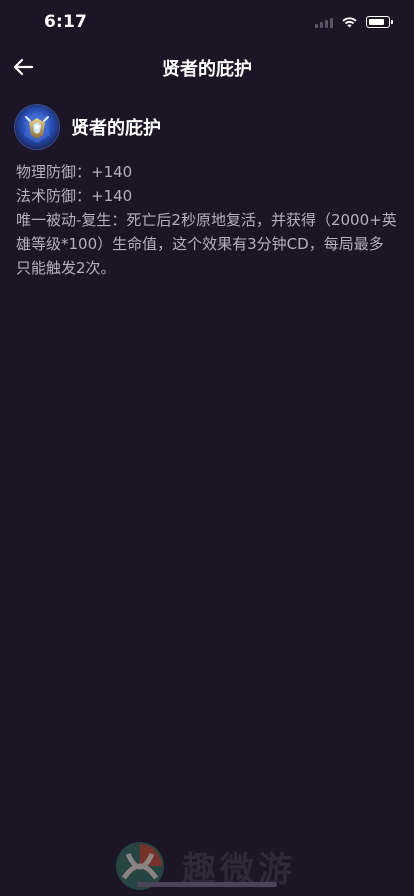 This screenshot has height=896, width=414. I want to click on status-bar: 6:17, so click(207, 22).